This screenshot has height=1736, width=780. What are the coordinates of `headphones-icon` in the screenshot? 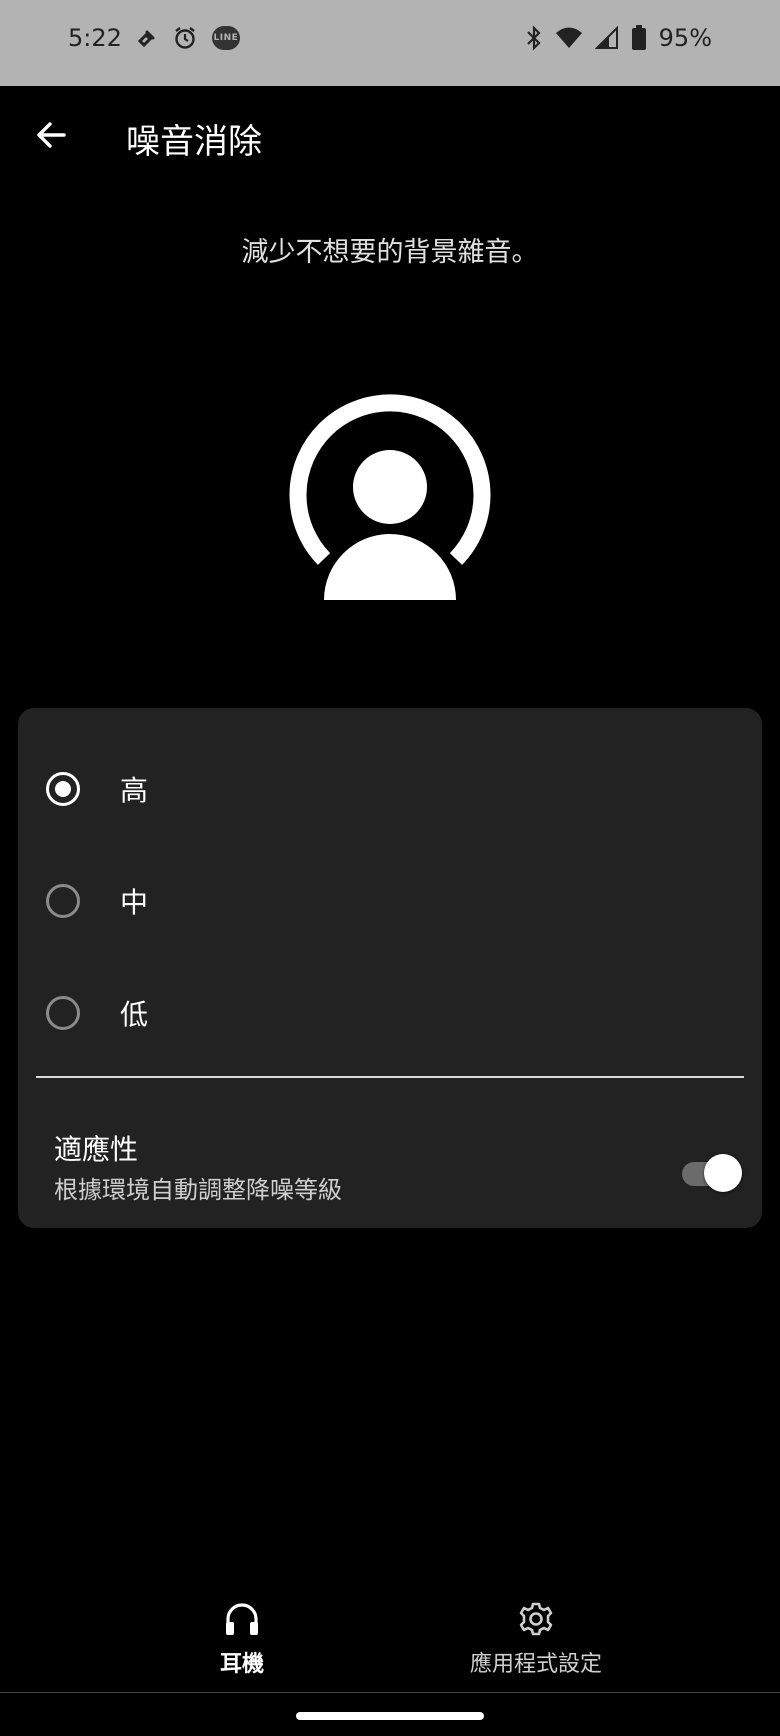 It's located at (242, 1619).